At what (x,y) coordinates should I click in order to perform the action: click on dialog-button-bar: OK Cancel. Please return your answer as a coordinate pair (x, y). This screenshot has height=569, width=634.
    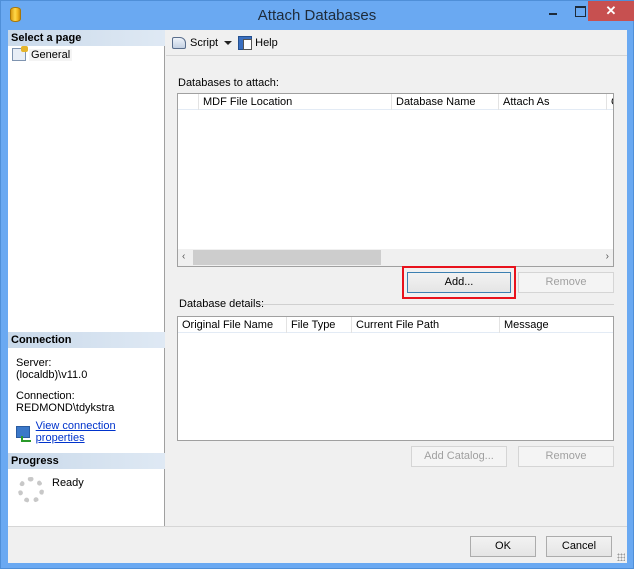
    Looking at the image, I should click on (317, 544).